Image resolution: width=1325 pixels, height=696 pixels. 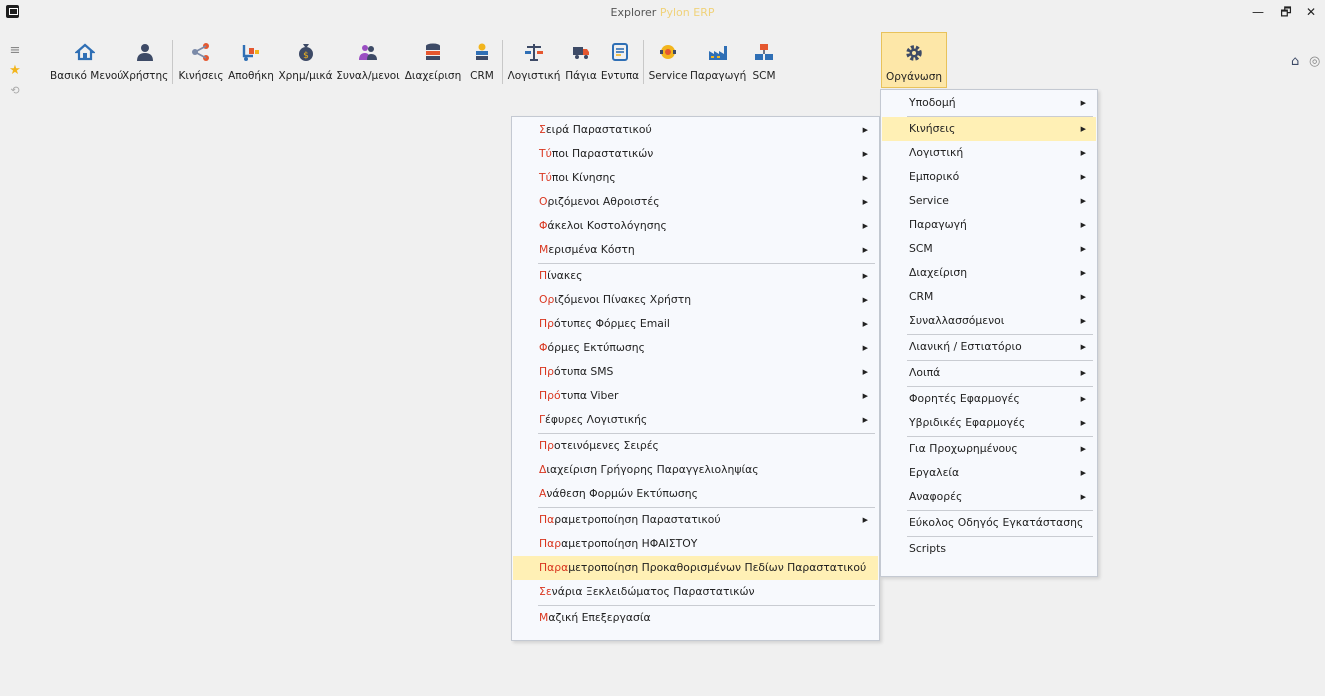 I want to click on submenu-item-text: ερισμένα Κόστη, so click(x=591, y=249).